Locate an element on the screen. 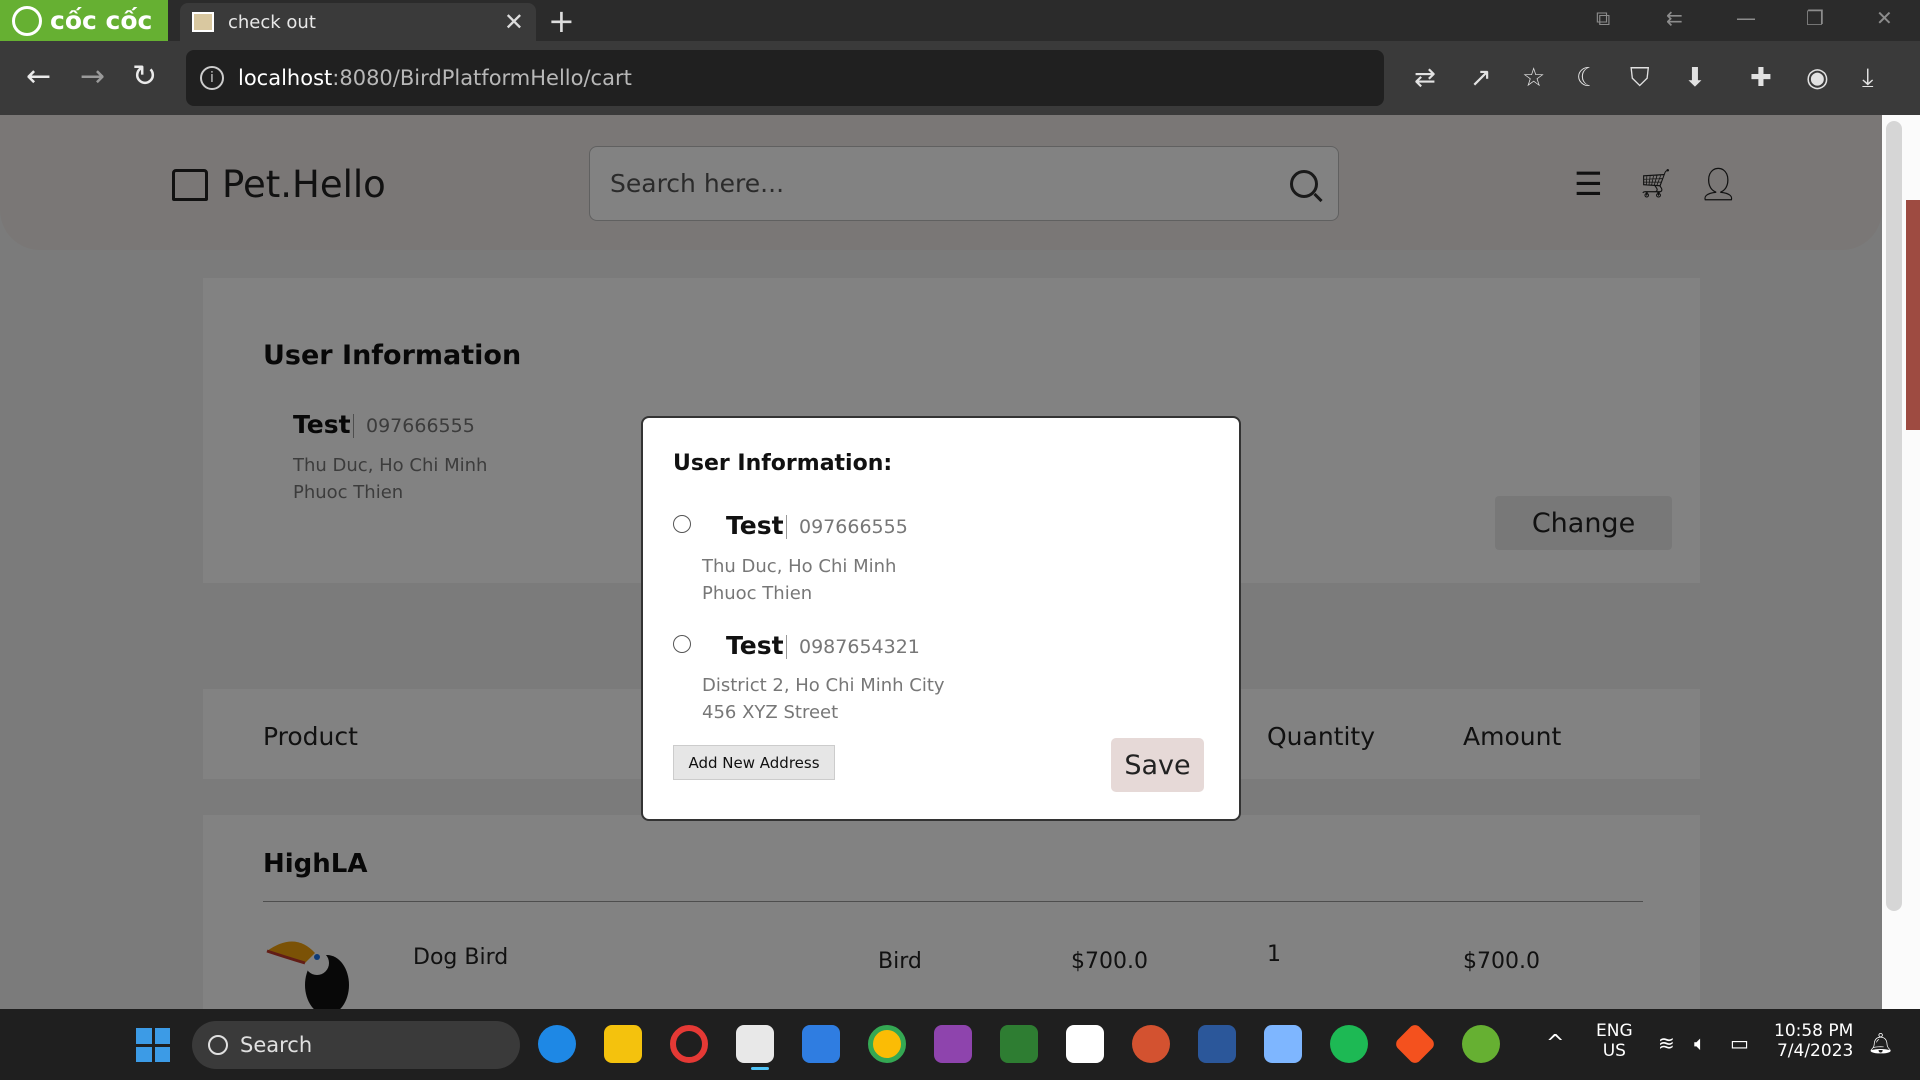 The width and height of the screenshot is (1920, 1080). coccoc-taskbar-icon is located at coordinates (1481, 1044).